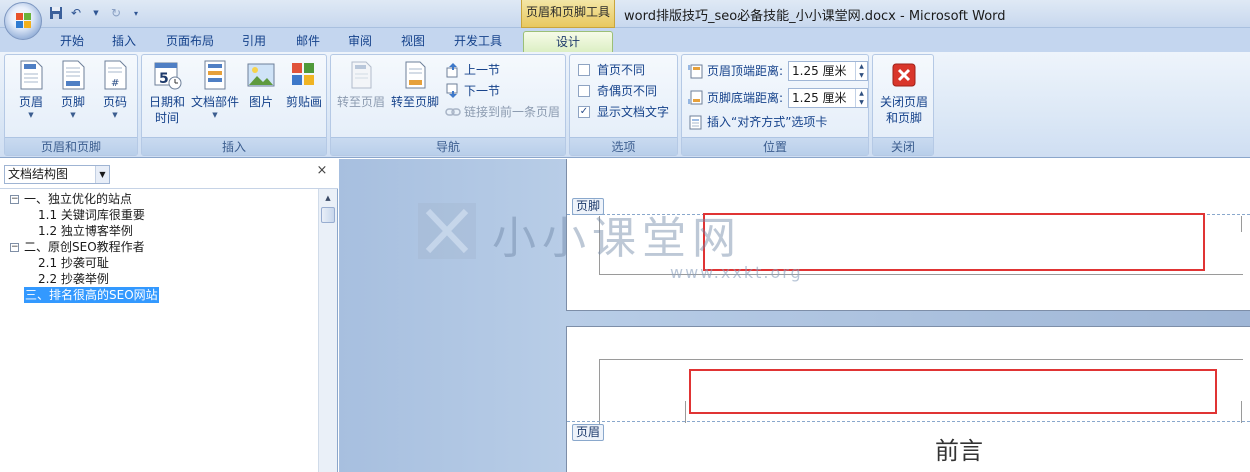  Describe the element at coordinates (617, 91) in the screenshot. I see `different-odd-even-checkbox: 奇偶页不同` at that location.